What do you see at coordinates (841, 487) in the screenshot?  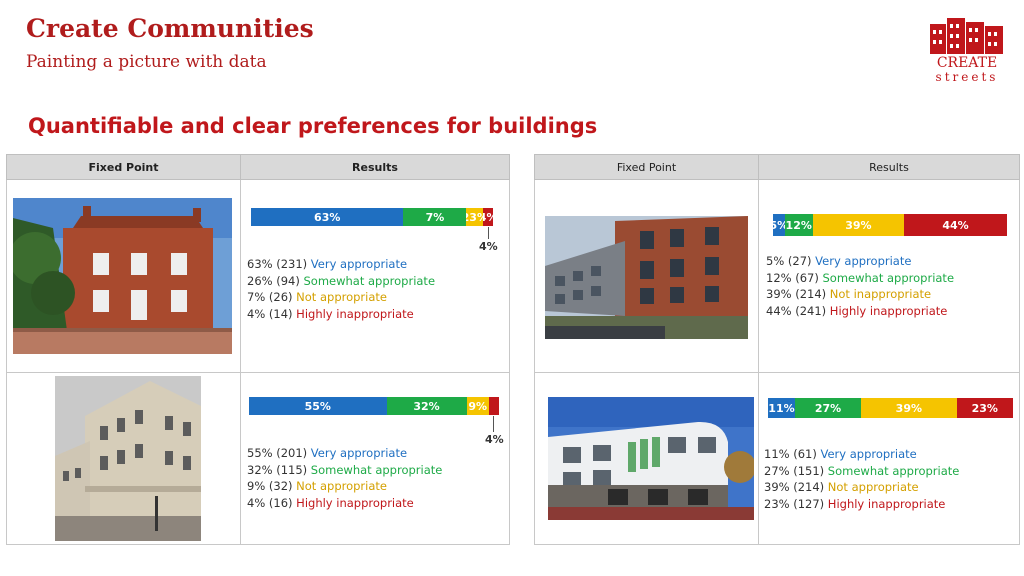 I see `legend-row-not-appropriate: 39% (214) Not appropriate` at bounding box center [841, 487].